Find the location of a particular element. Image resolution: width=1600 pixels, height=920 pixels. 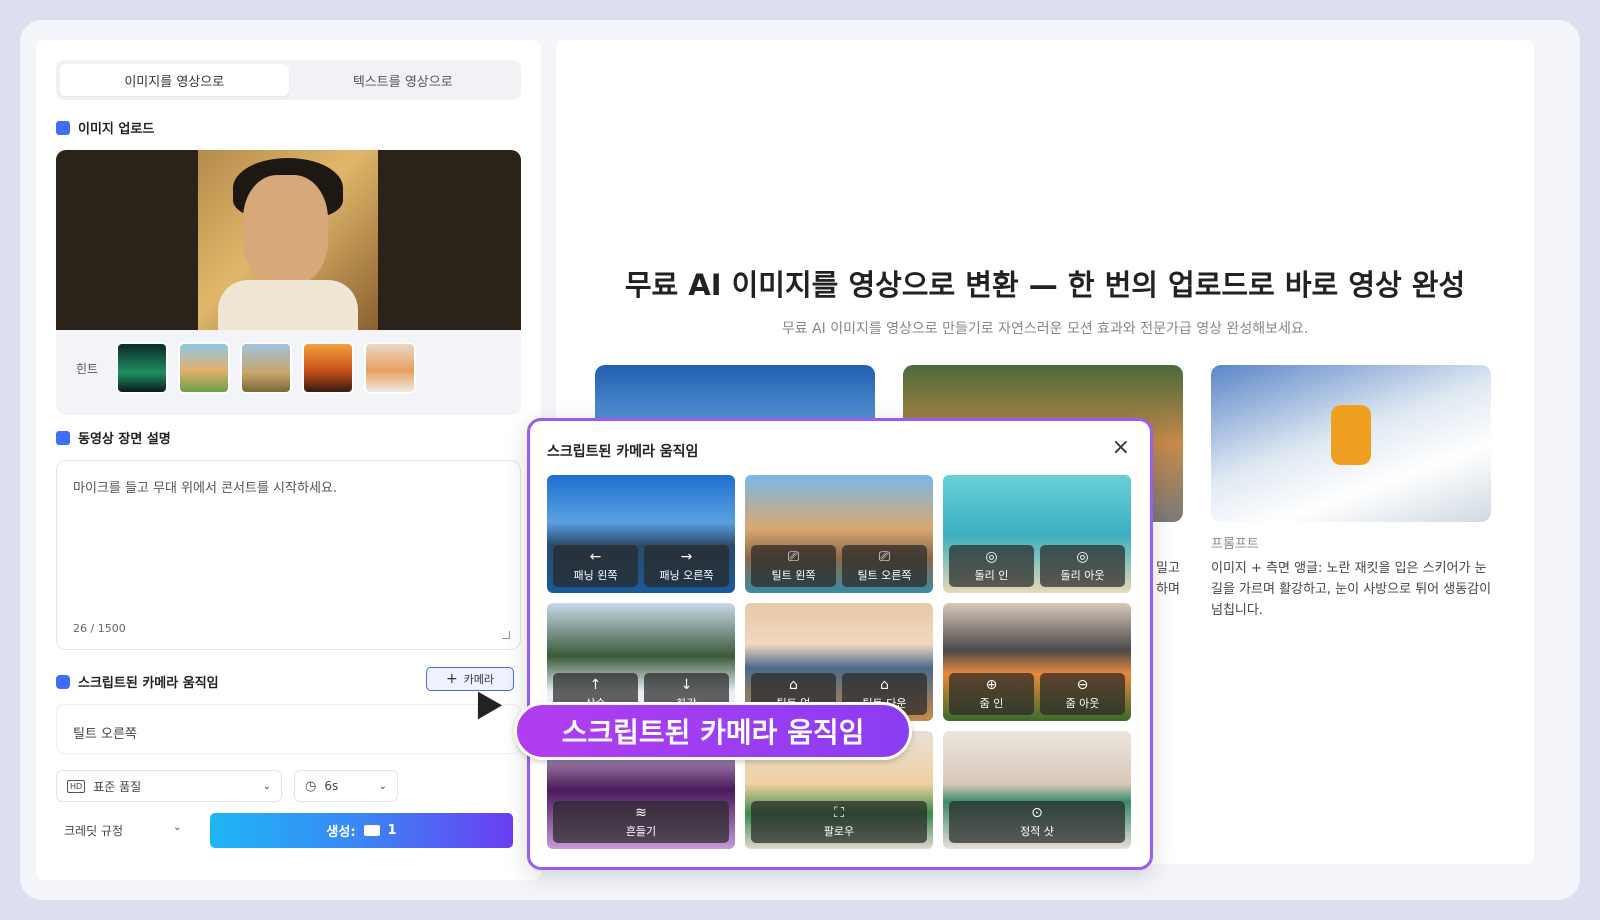

camera-move-icon: ← is located at coordinates (595, 556).